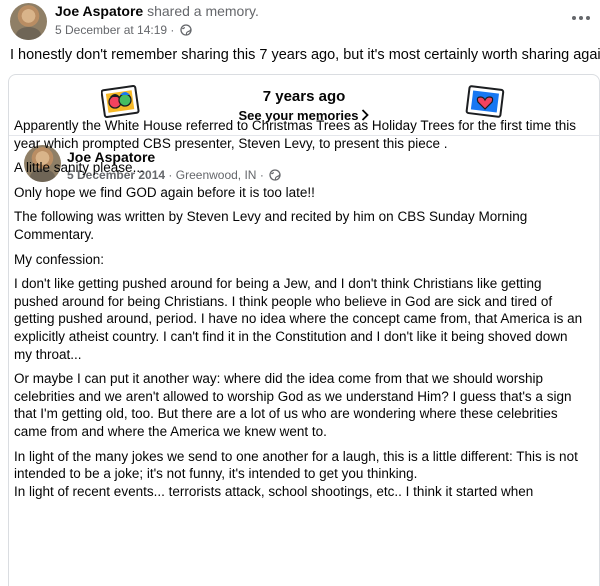 This screenshot has height=586, width=600. Describe the element at coordinates (581, 18) in the screenshot. I see `ellipsis-icon` at that location.